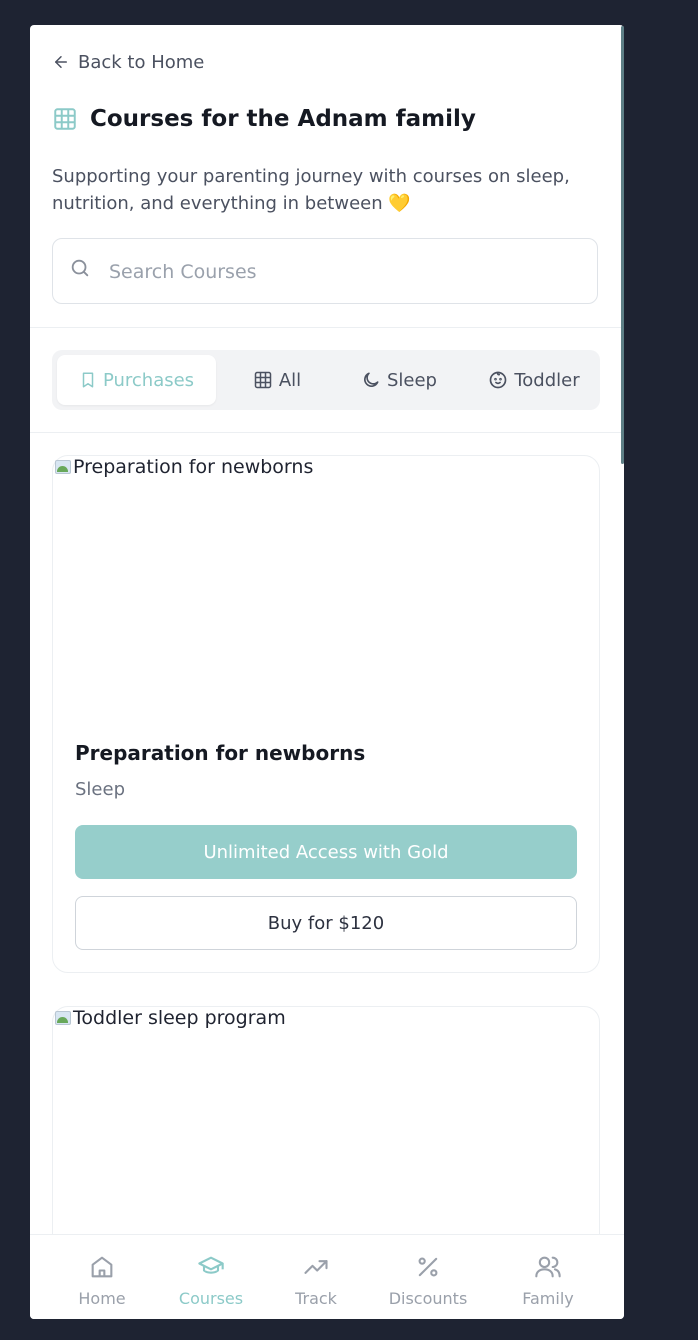 This screenshot has width=698, height=1340. What do you see at coordinates (428, 1298) in the screenshot?
I see `nav-label: Discounts` at bounding box center [428, 1298].